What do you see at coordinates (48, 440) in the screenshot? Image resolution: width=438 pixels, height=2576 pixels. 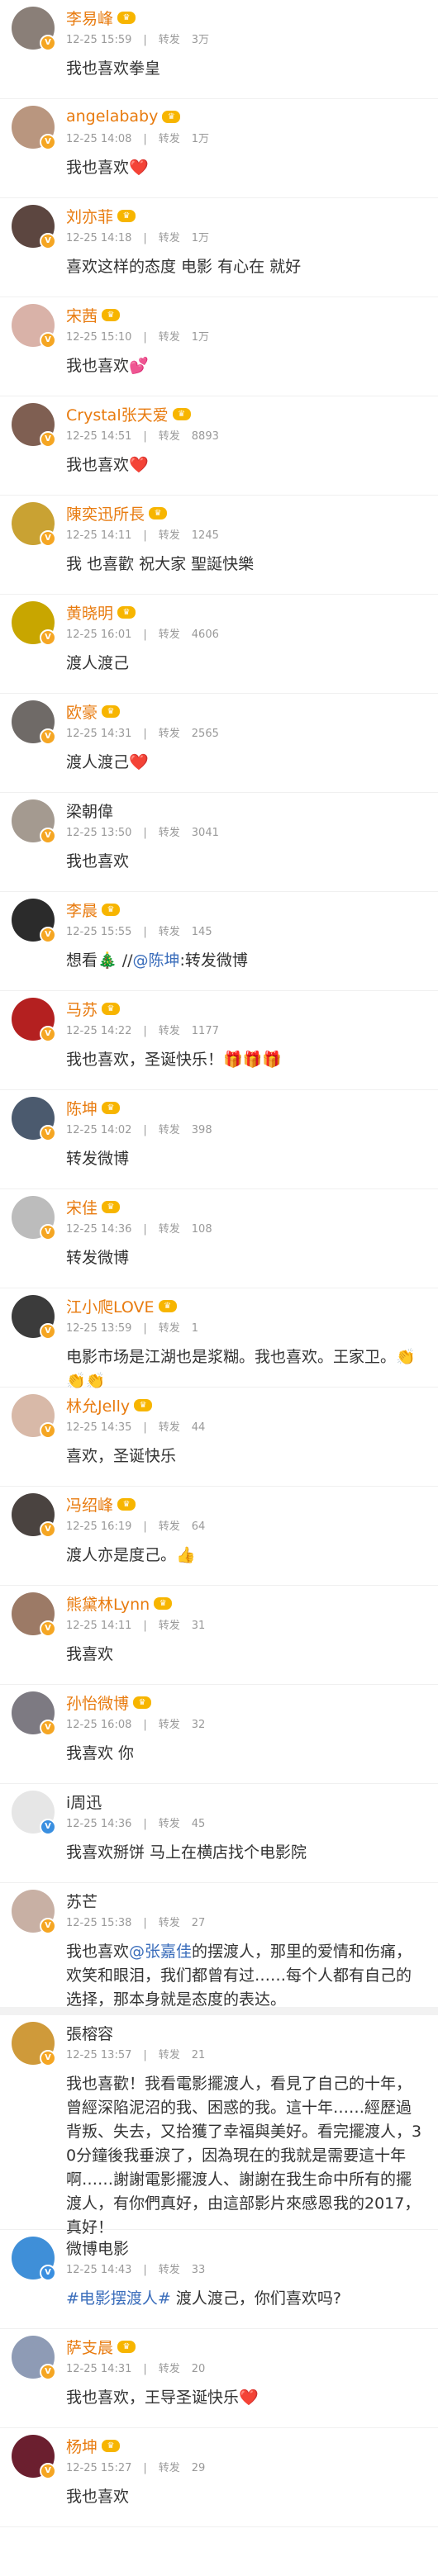 I see `verified-badge-icon: V` at bounding box center [48, 440].